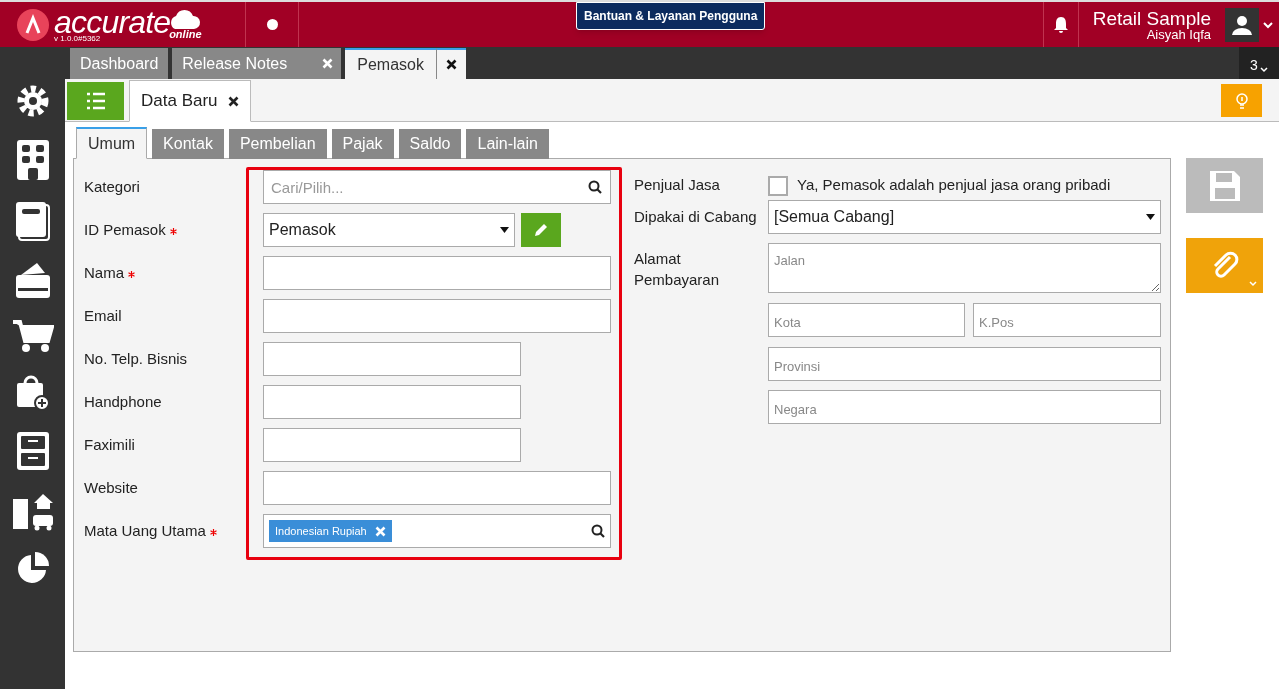 This screenshot has height=689, width=1279. What do you see at coordinates (32, 568) in the screenshot?
I see `pie-chart-icon` at bounding box center [32, 568].